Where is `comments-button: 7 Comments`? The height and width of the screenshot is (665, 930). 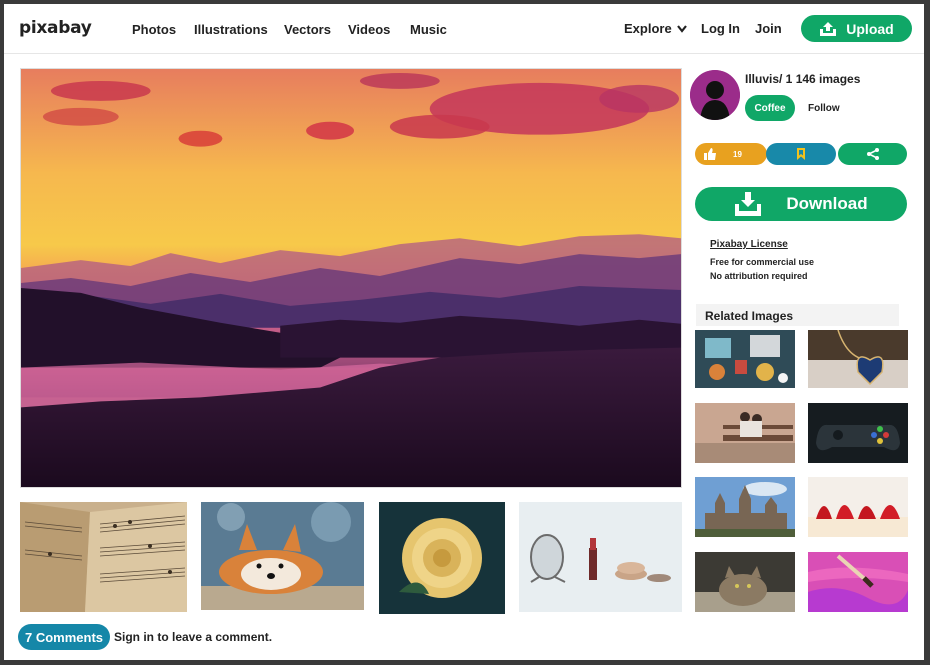
comments-button: 7 Comments is located at coordinates (64, 637).